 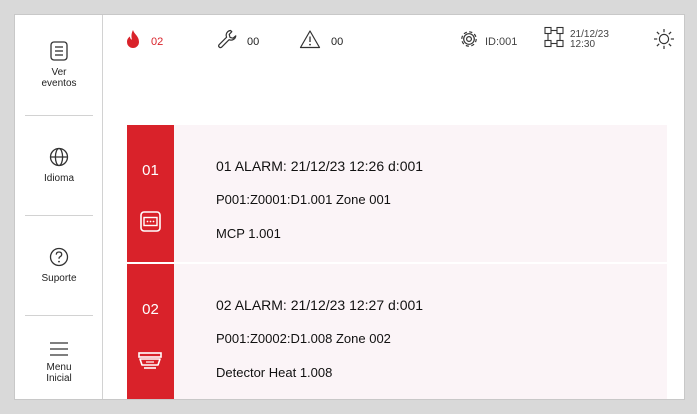 I want to click on network-icon, so click(x=554, y=39).